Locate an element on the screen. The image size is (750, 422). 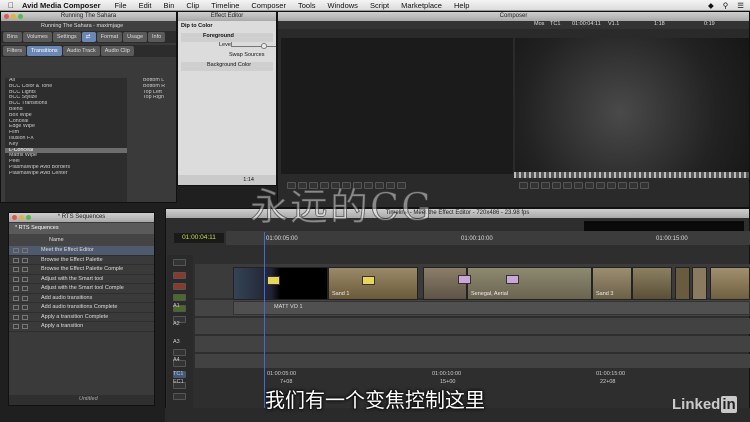
track-header-a1: A1 is located at coordinates (182, 306).